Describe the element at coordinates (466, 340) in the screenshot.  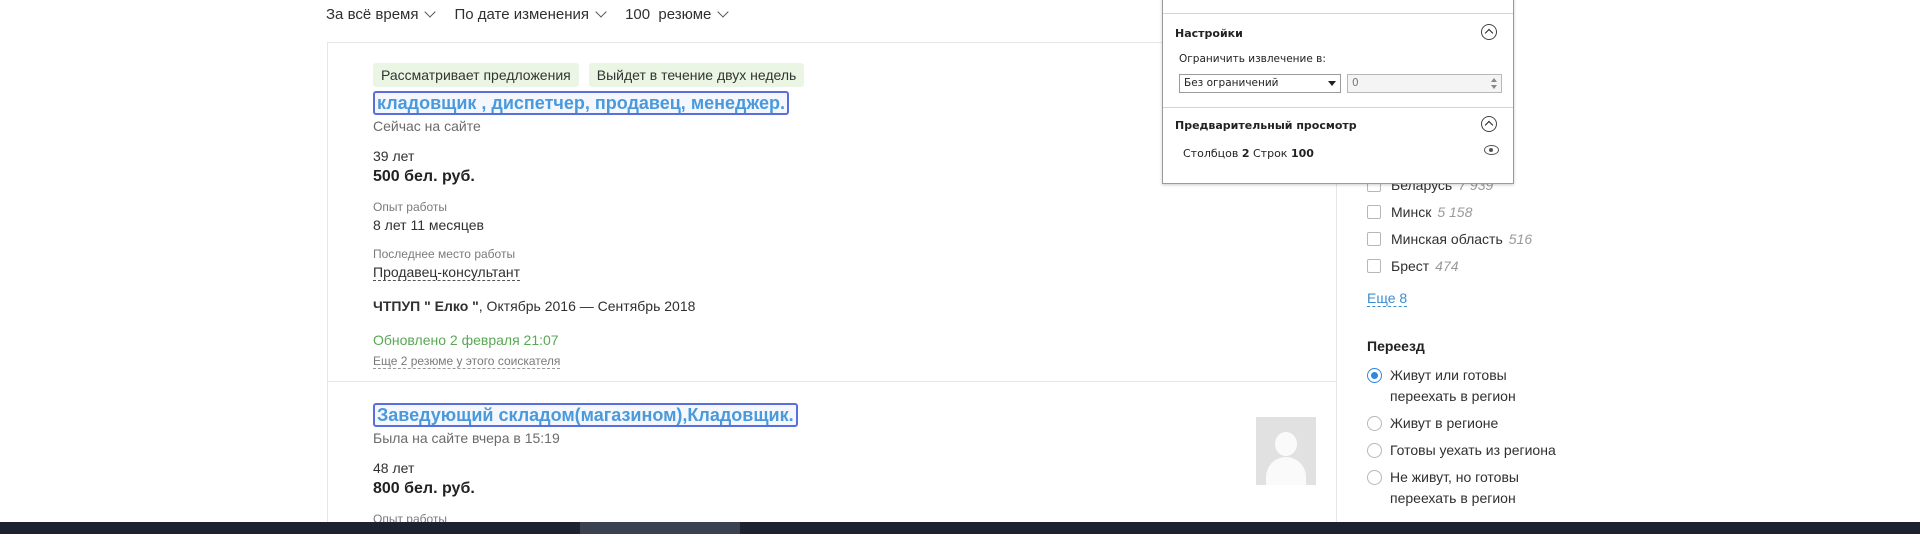
I see `updated-timestamp: Обновлено 2 февраля 21:07` at that location.